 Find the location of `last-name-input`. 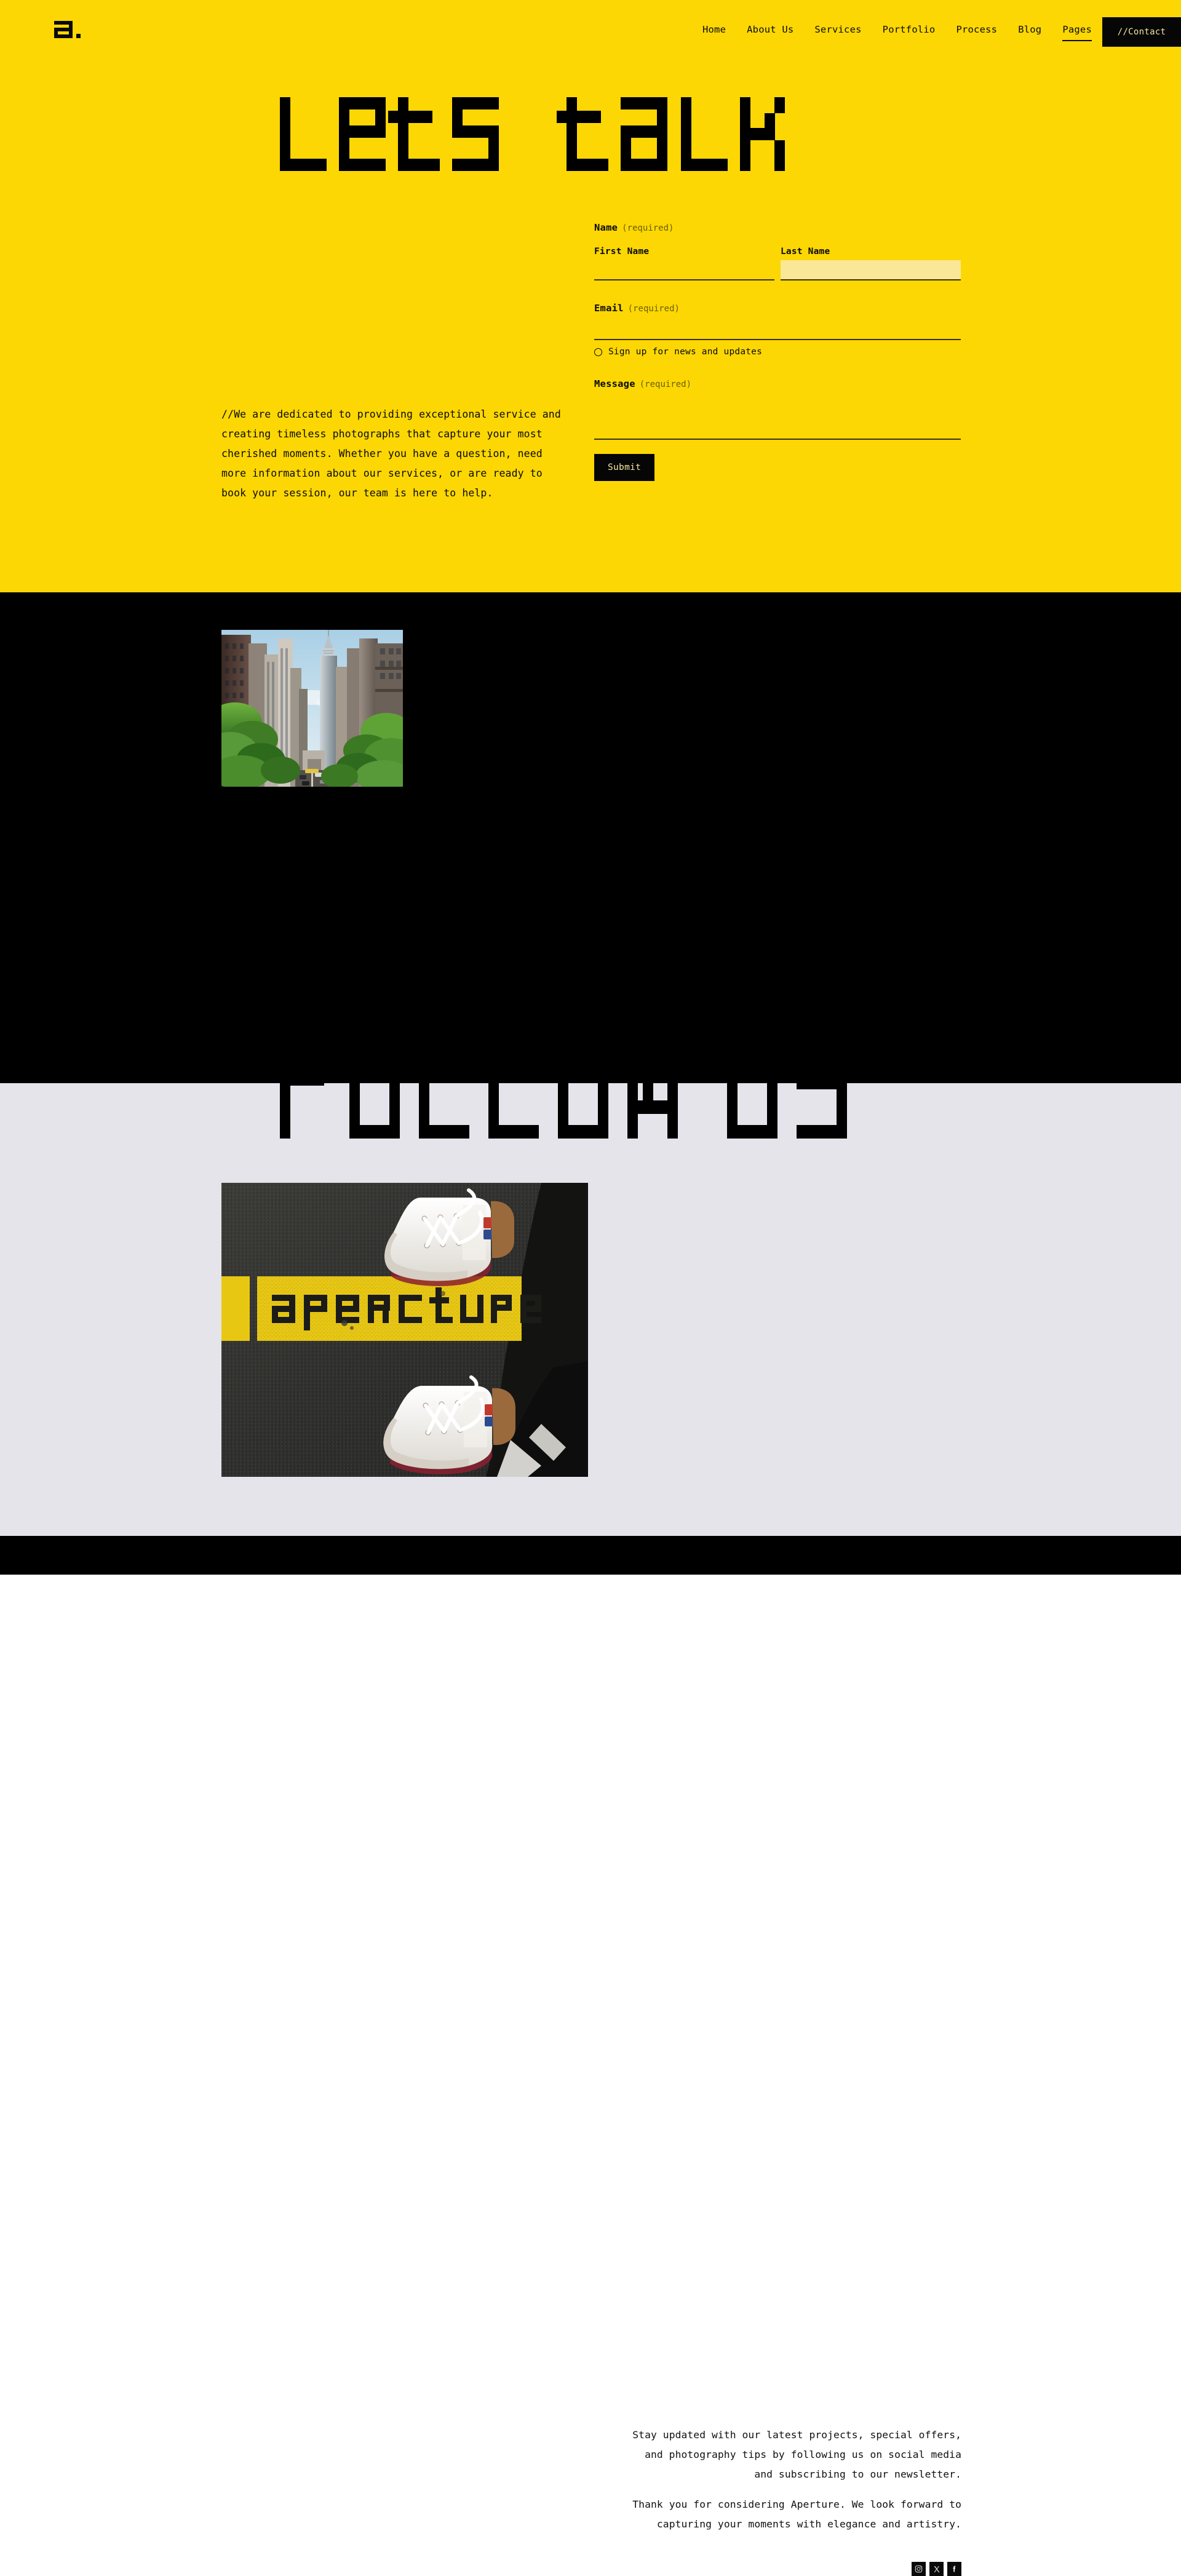

last-name-input is located at coordinates (871, 270).